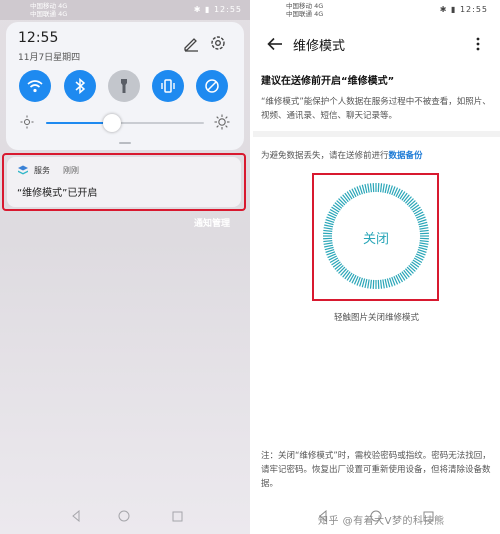  I want to click on clock-time: 12:55, so click(38, 38).